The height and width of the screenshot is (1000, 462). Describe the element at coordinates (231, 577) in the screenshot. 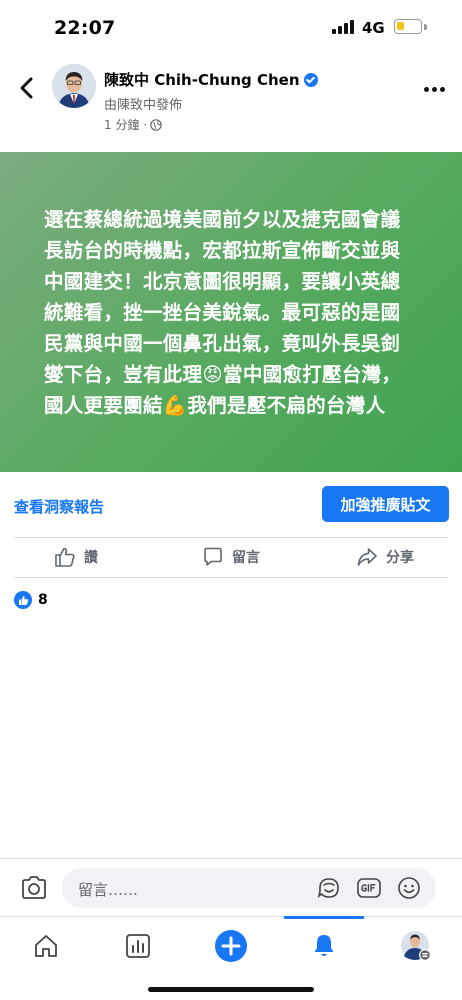

I see `divider` at that location.